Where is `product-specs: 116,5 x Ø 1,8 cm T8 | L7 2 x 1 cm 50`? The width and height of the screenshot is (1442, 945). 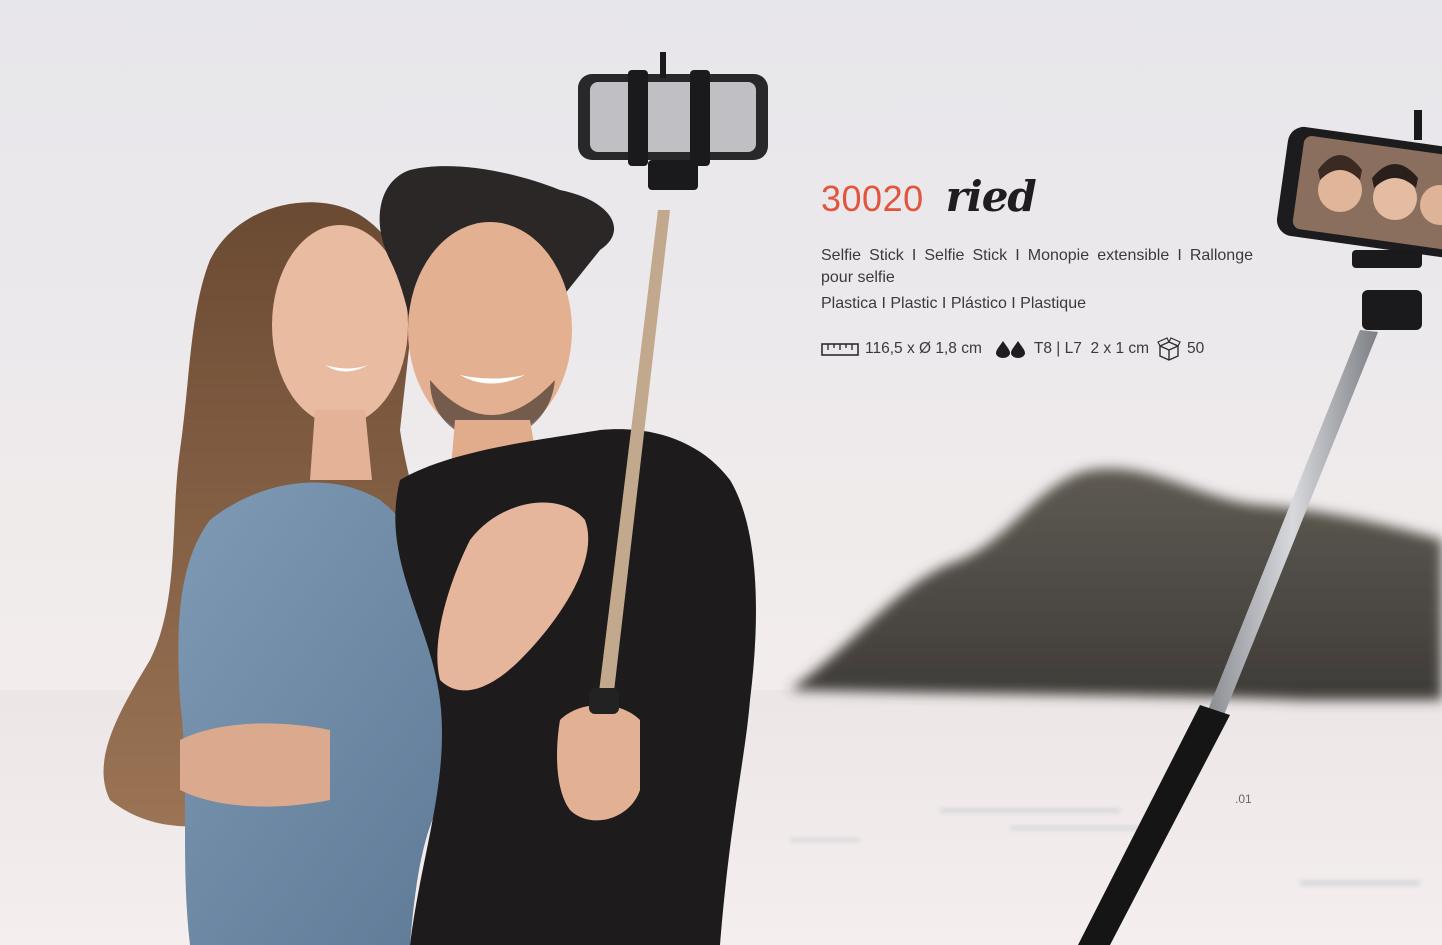 product-specs: 116,5 x Ø 1,8 cm T8 | L7 2 x 1 cm 50 is located at coordinates (1037, 349).